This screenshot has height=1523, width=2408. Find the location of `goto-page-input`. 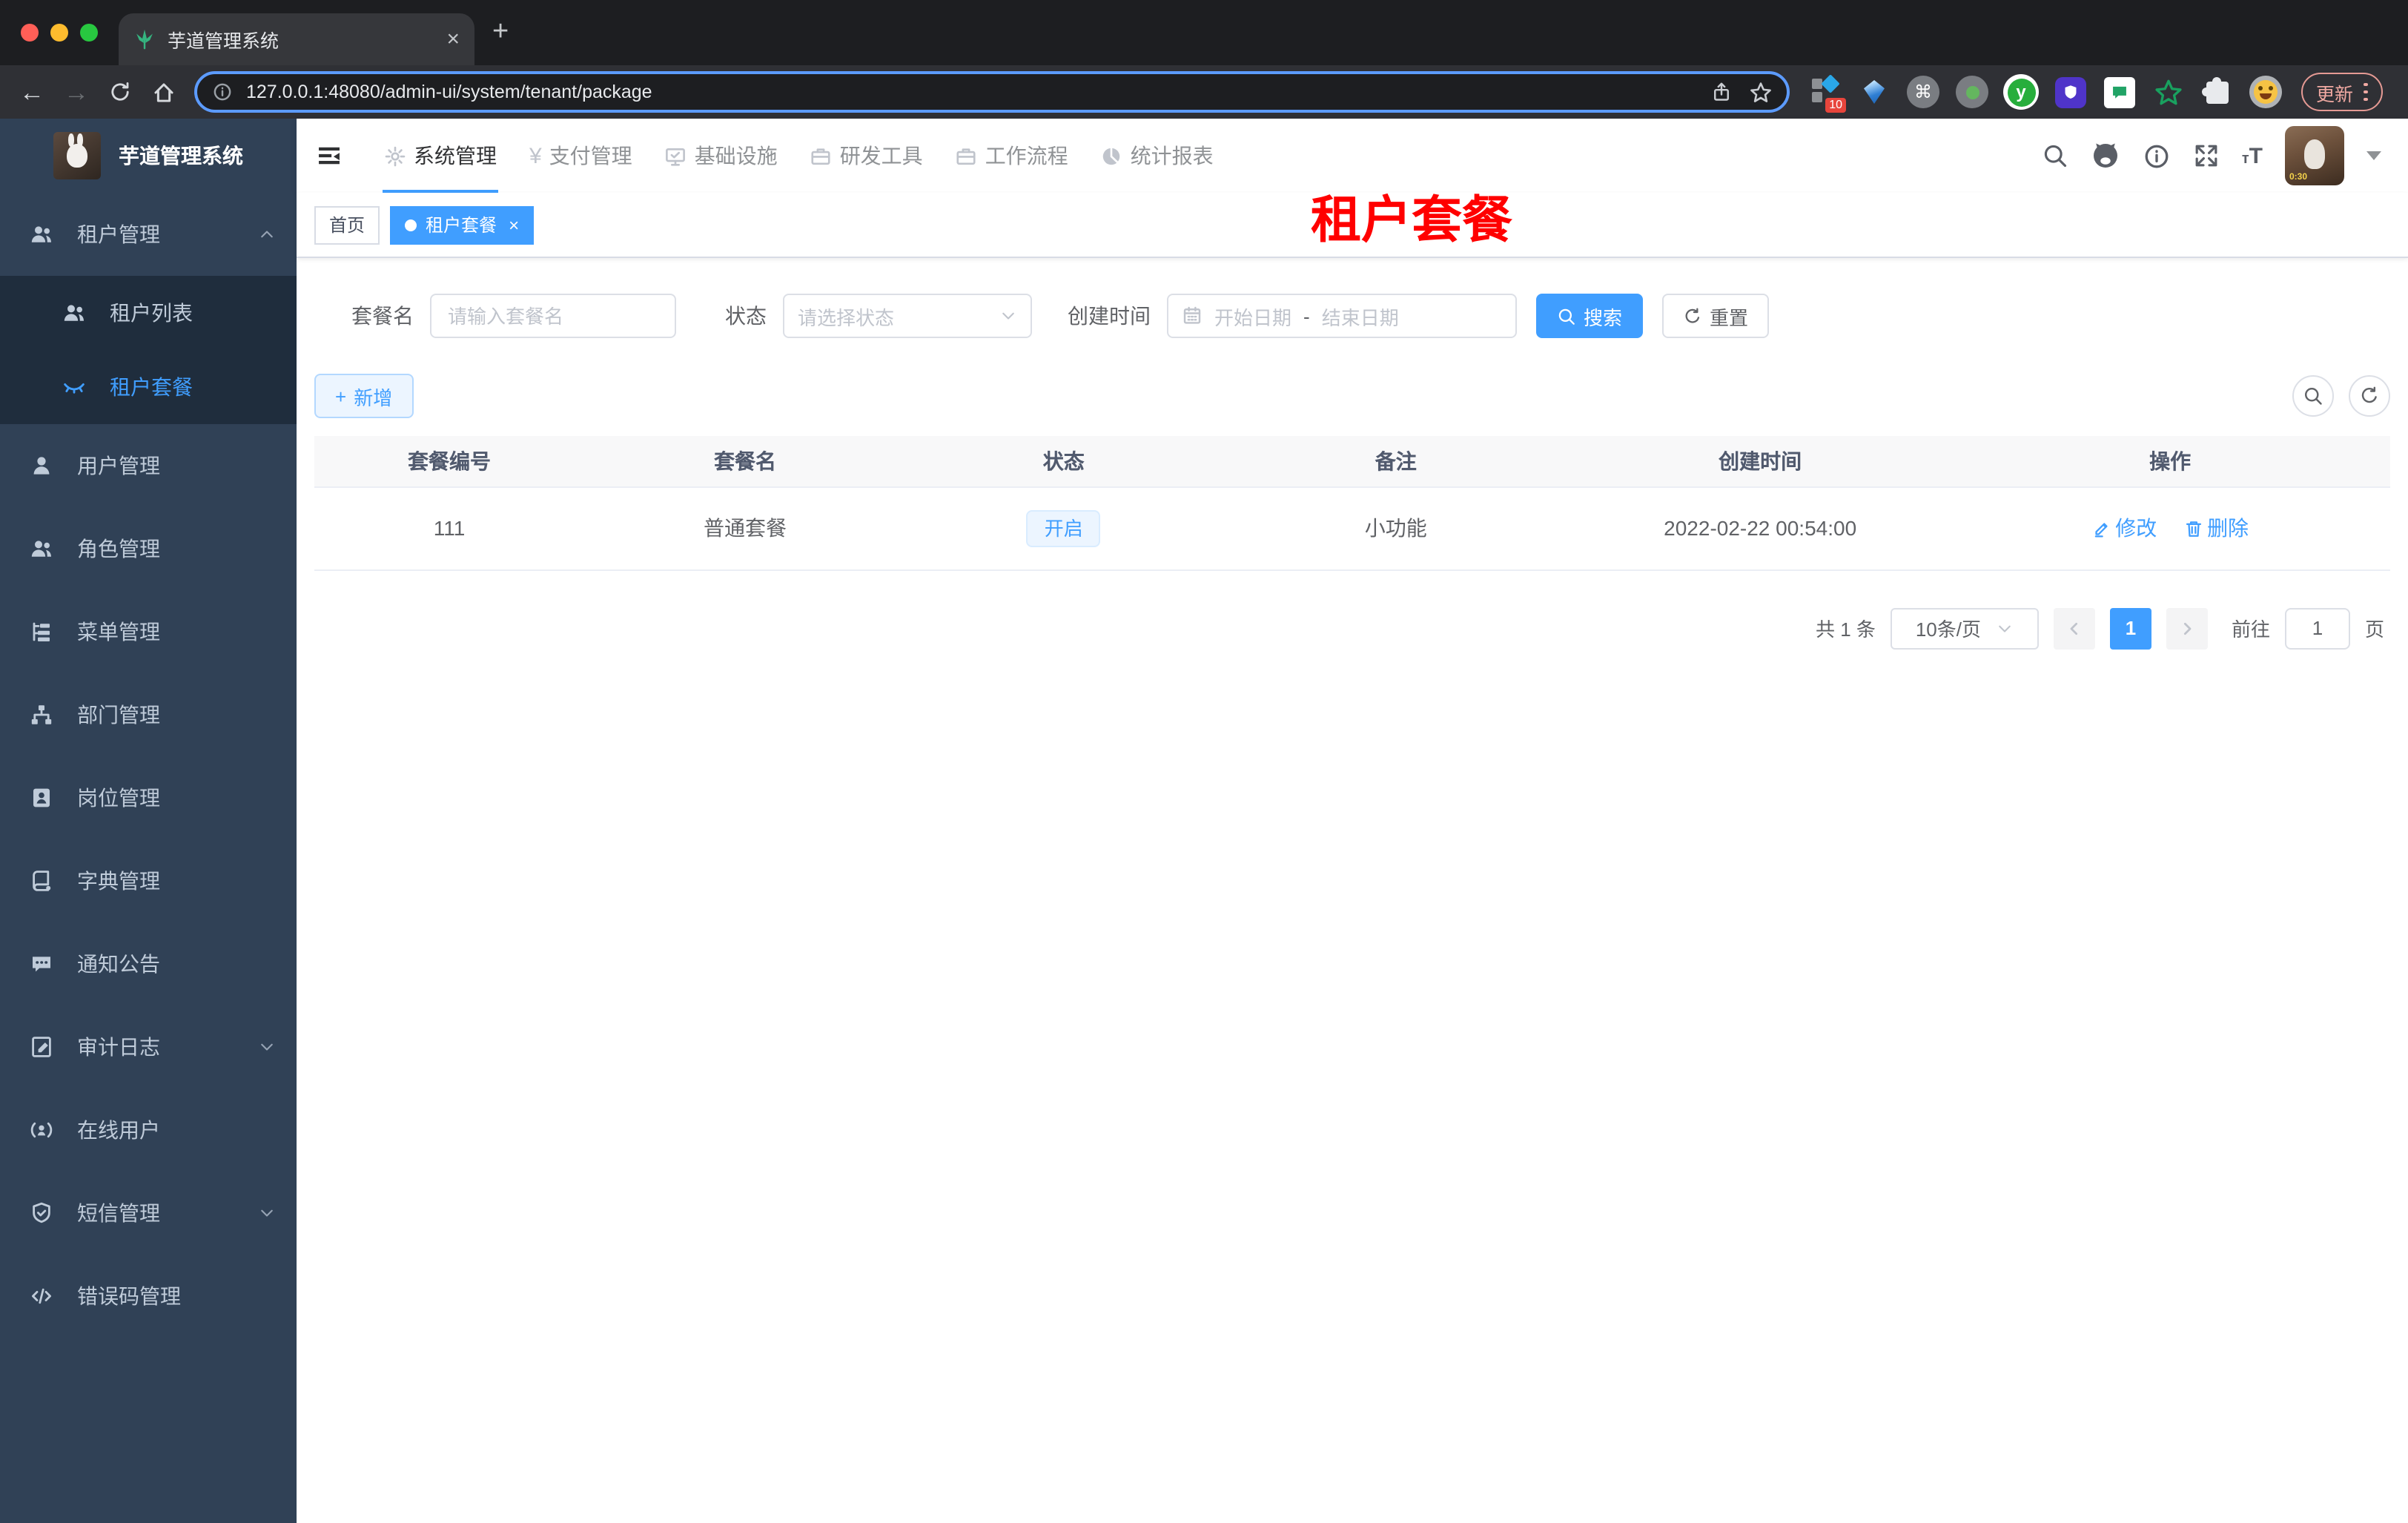

goto-page-input is located at coordinates (2317, 628).